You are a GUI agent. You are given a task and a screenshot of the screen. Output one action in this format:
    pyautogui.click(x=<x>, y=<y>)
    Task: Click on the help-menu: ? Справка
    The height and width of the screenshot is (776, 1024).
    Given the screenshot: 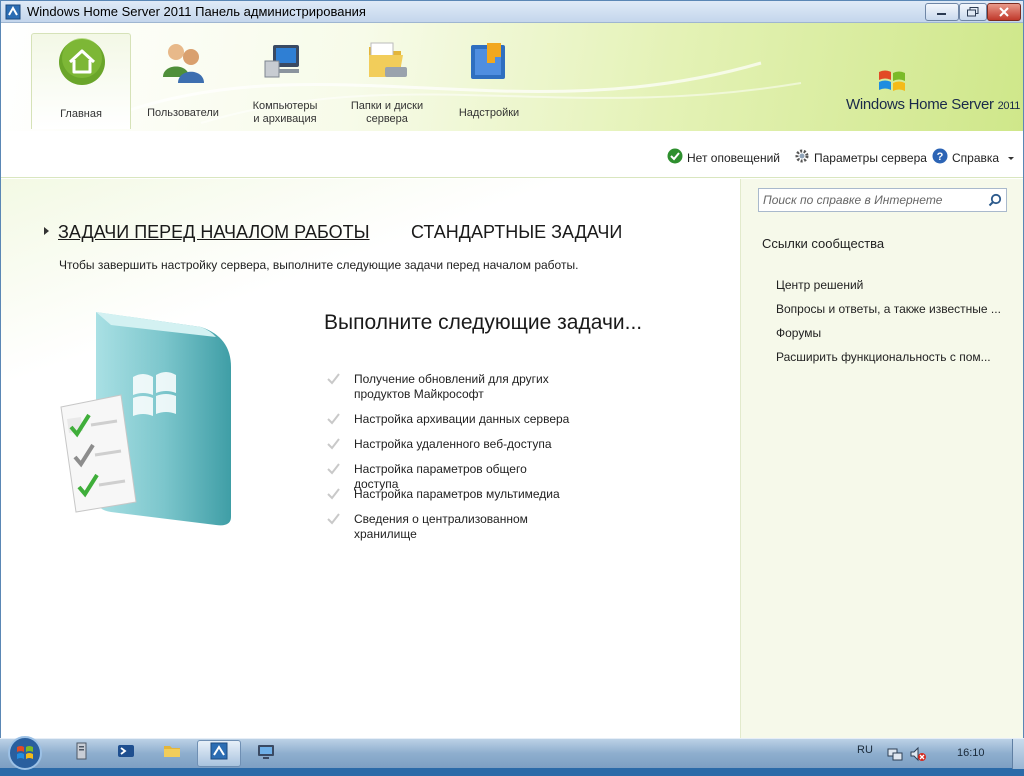 What is the action you would take?
    pyautogui.click(x=973, y=157)
    